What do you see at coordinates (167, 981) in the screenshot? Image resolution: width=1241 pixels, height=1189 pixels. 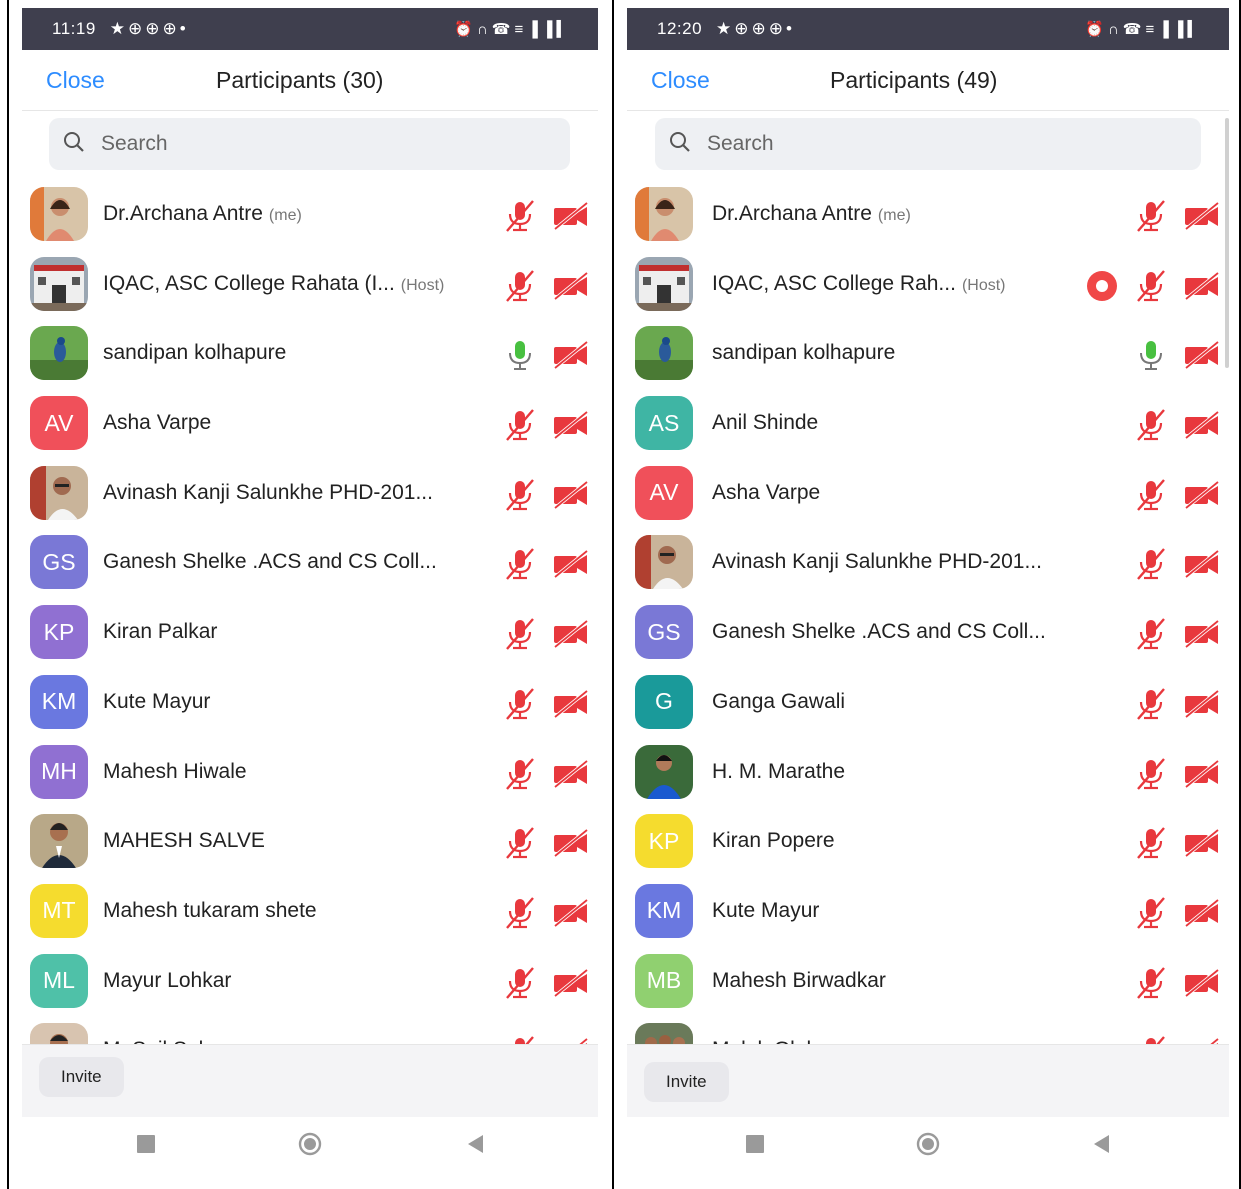 I see `participant-name-line: Mayur Lohkar` at bounding box center [167, 981].